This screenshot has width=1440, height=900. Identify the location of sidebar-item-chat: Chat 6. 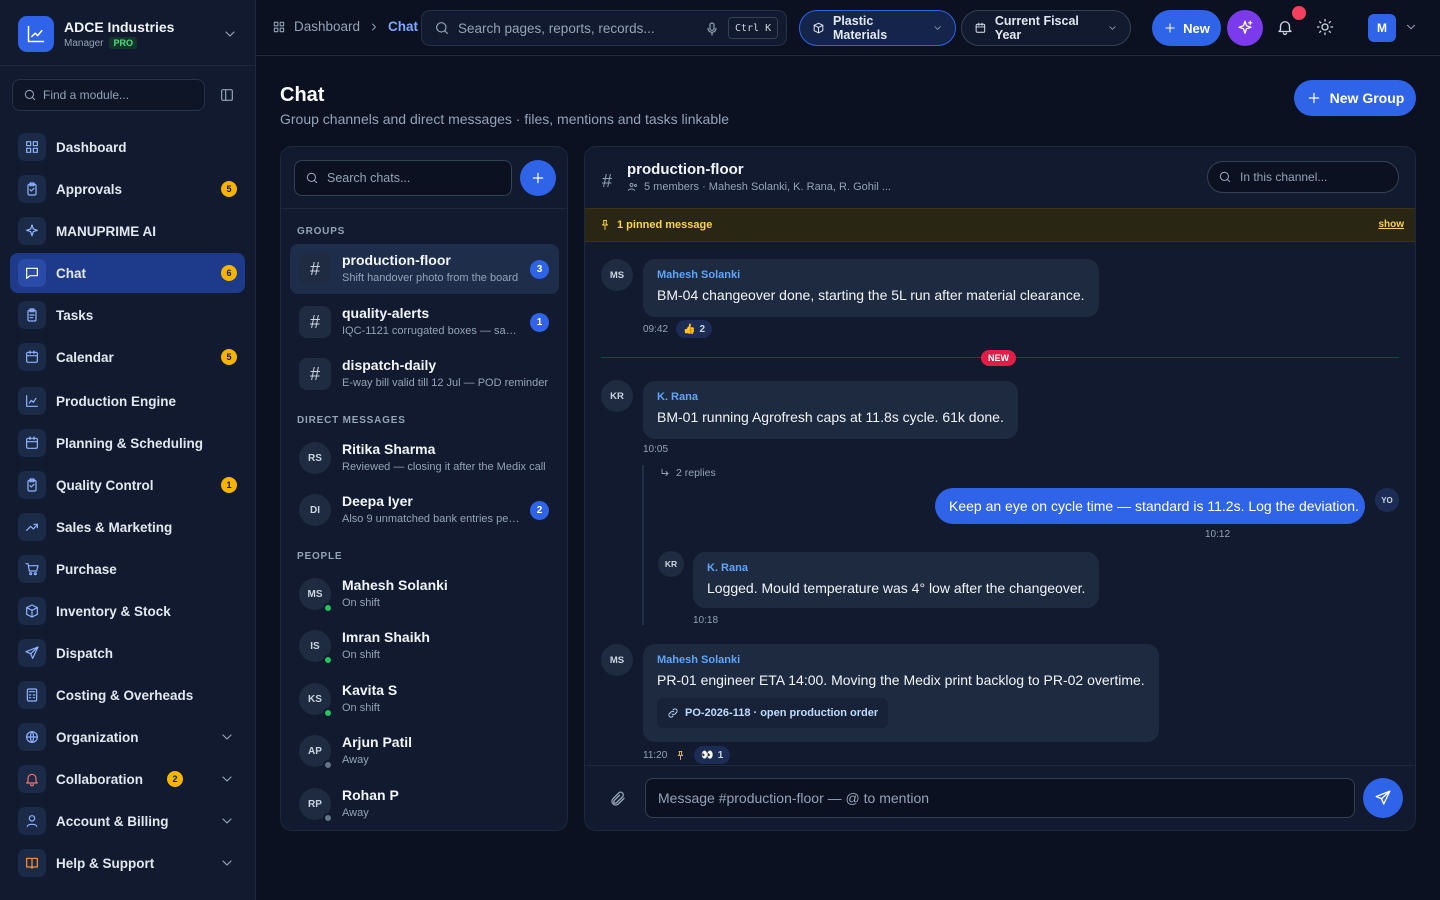
(127, 273).